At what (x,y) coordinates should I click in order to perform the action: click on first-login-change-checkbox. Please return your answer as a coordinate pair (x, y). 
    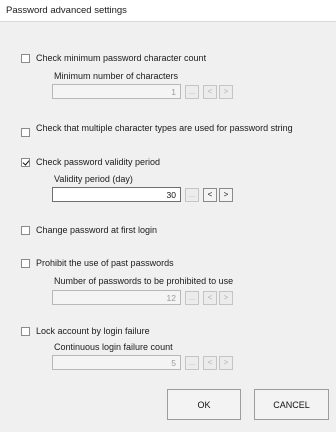
    Looking at the image, I should click on (25, 230).